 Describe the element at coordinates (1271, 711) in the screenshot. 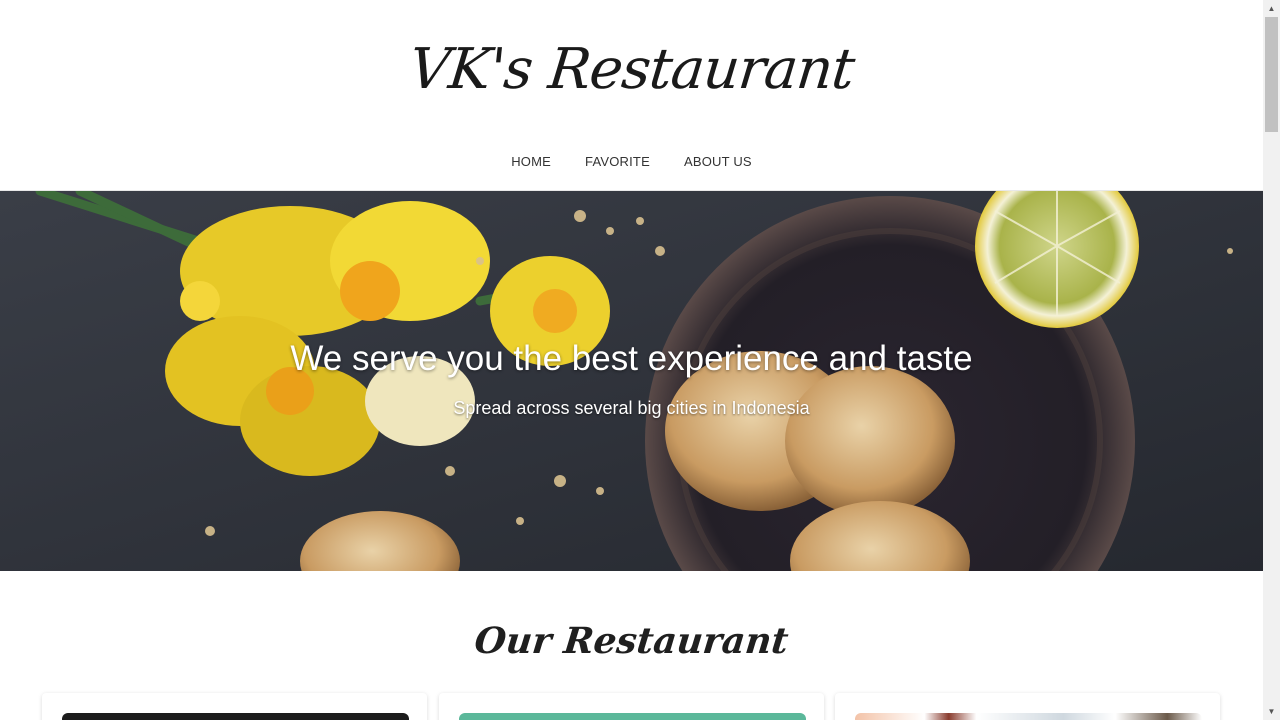

I see `scroll-down-icon: ▼` at that location.